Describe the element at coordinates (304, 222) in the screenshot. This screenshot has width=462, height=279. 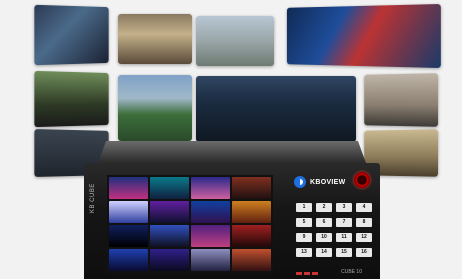
I see `keypad-key: 5` at that location.